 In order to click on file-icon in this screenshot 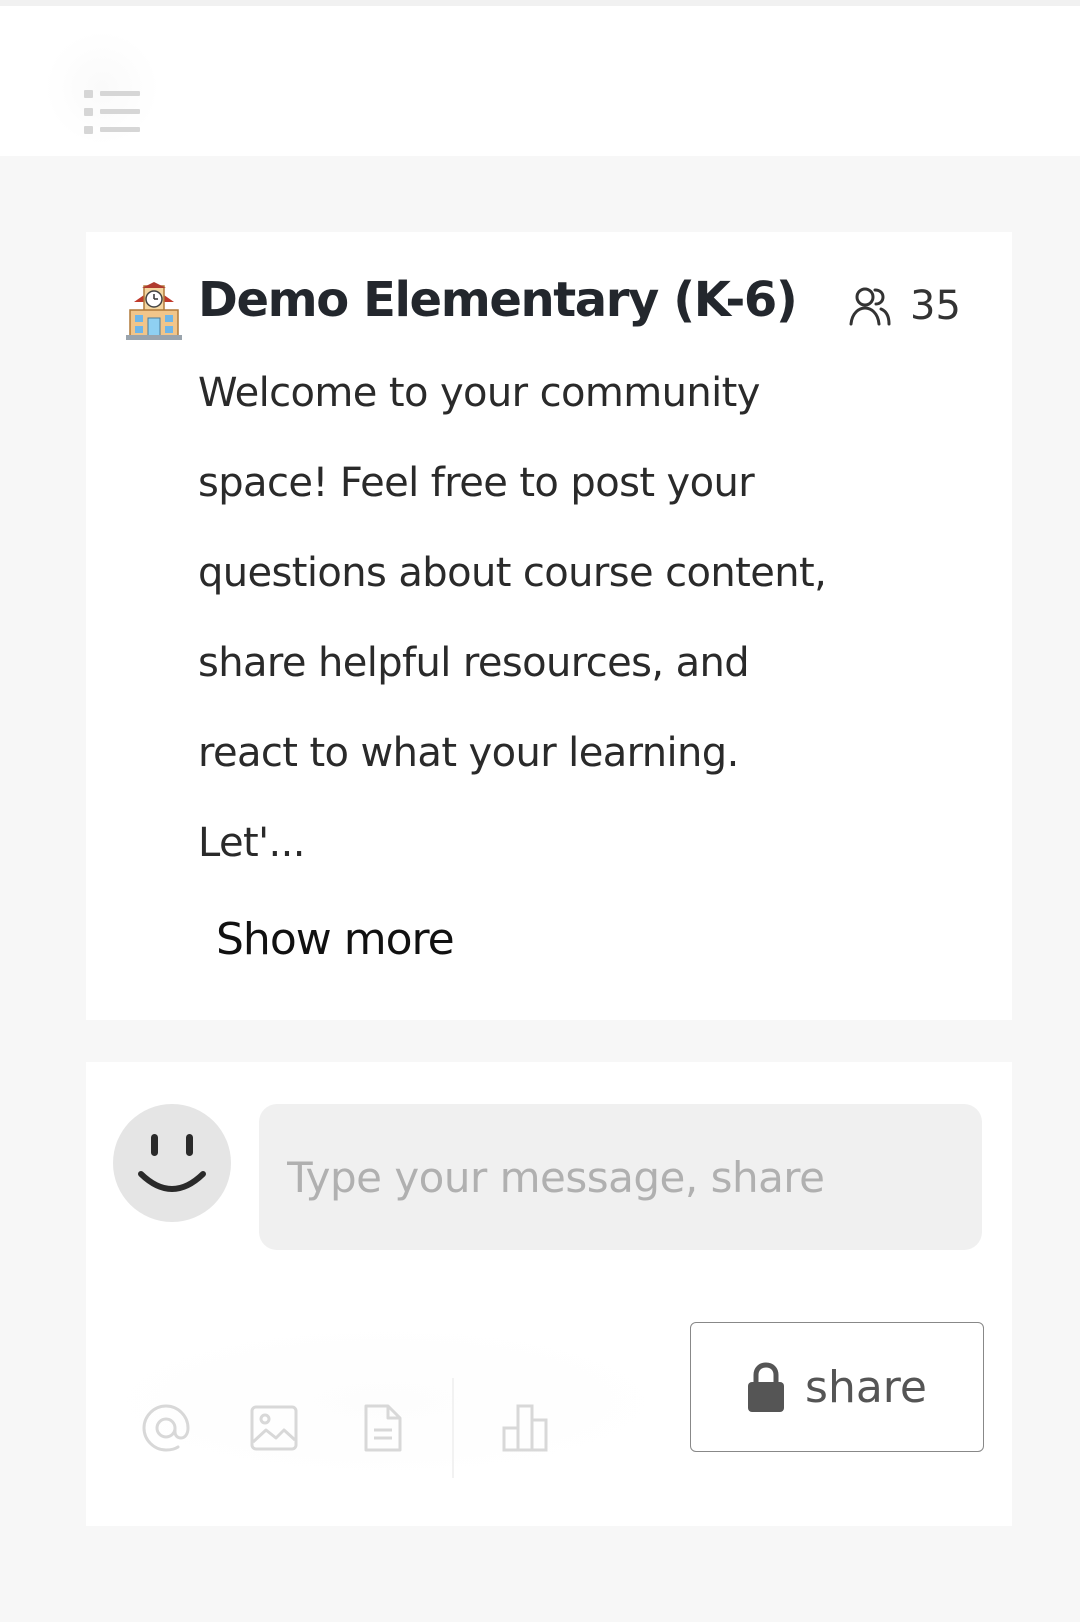, I will do `click(382, 1428)`.